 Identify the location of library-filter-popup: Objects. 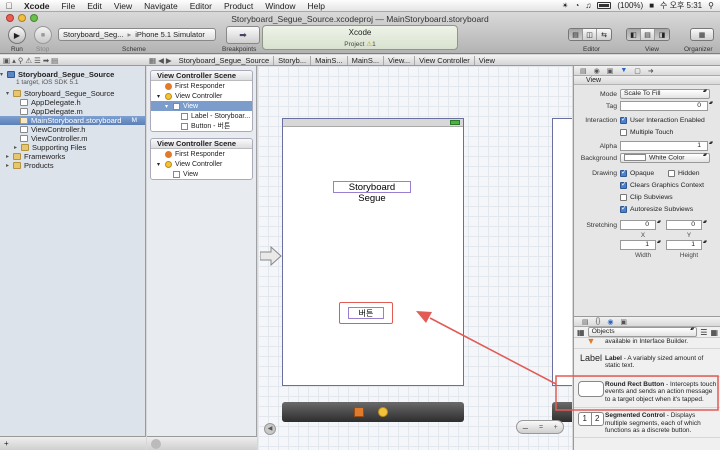
(642, 332).